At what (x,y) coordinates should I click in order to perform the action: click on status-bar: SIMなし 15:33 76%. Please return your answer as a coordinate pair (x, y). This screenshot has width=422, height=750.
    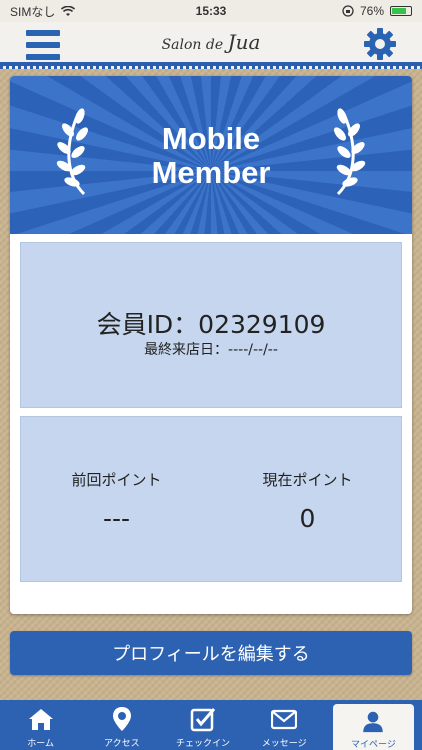
    Looking at the image, I should click on (211, 11).